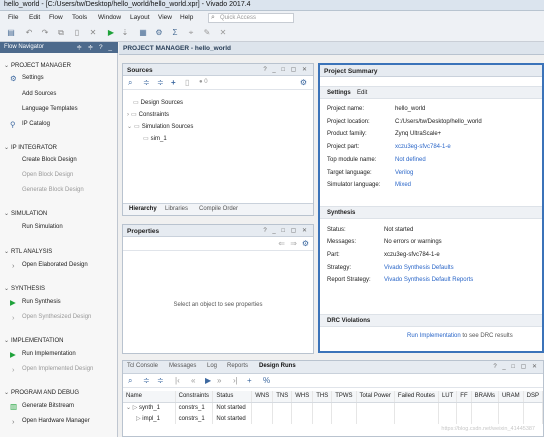  What do you see at coordinates (50, 109) in the screenshot?
I see `nav-item-language-templates: Language Templates` at bounding box center [50, 109].